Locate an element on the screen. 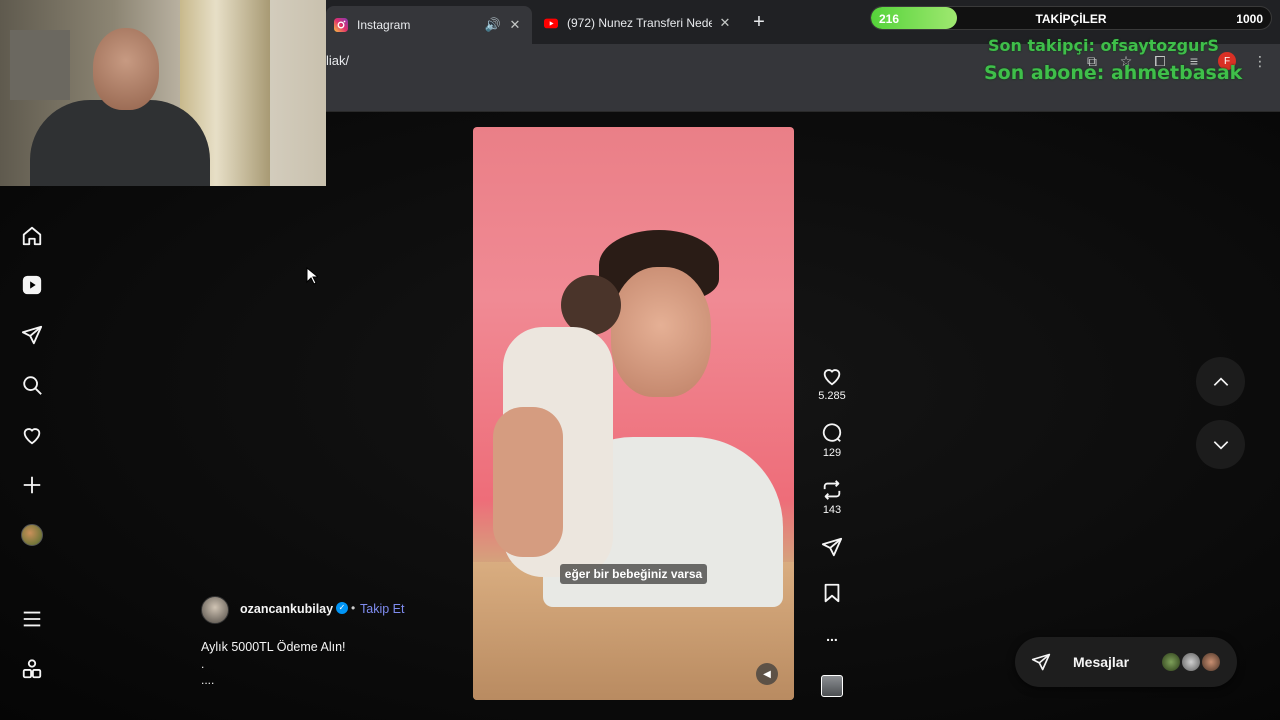 The image size is (1280, 720). mute-button: ◀︎ is located at coordinates (767, 674).